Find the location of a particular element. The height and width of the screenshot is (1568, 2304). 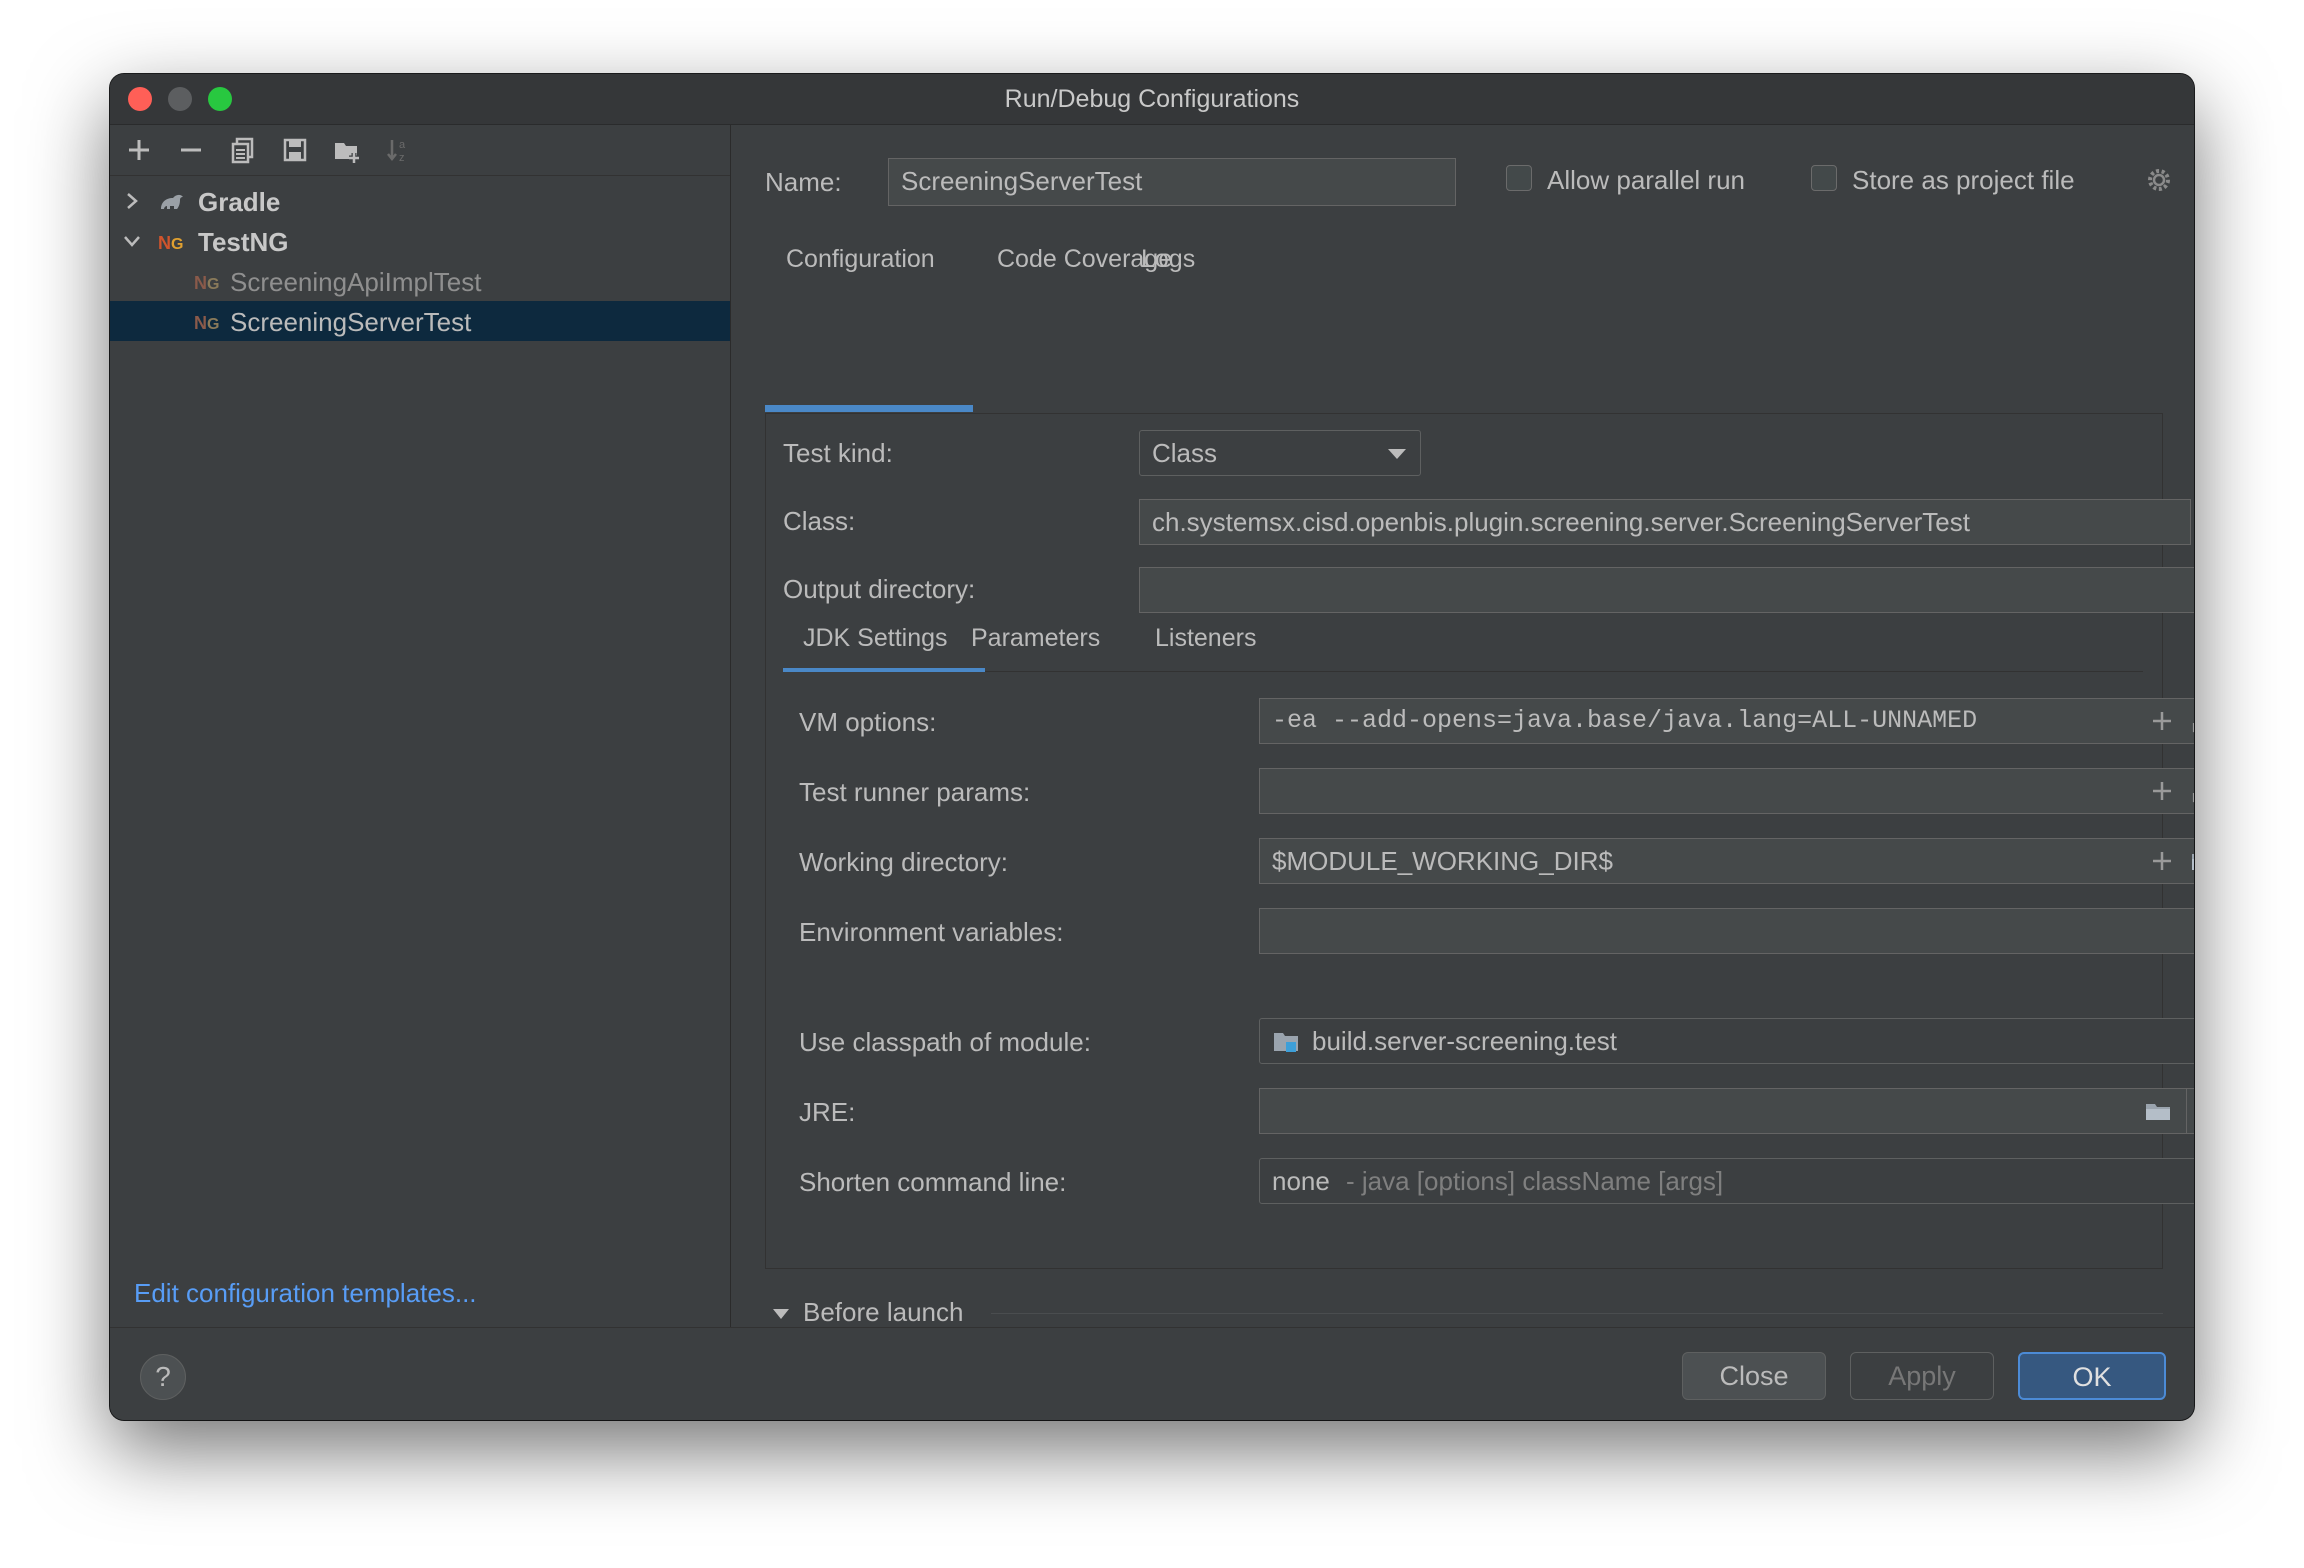

help-button: ? is located at coordinates (163, 1377).